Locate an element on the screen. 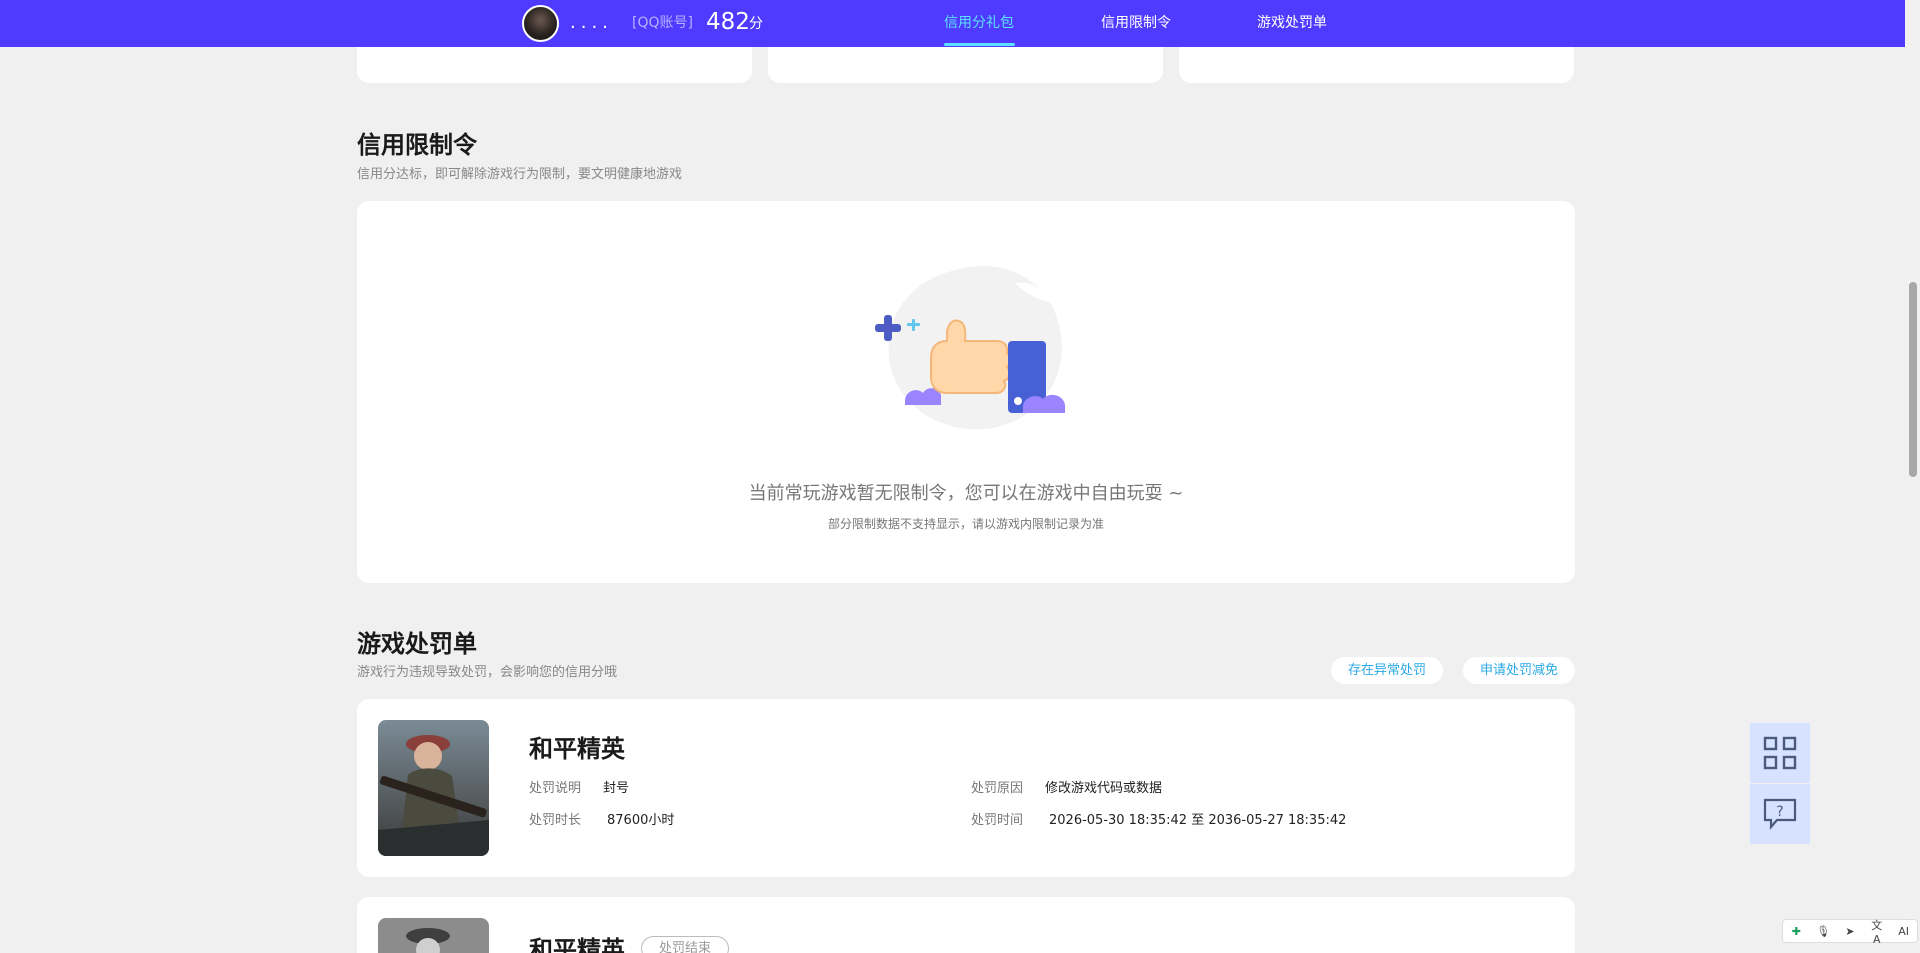 The image size is (1920, 953). penalty-desc-label: 处罚说明 is located at coordinates (555, 788).